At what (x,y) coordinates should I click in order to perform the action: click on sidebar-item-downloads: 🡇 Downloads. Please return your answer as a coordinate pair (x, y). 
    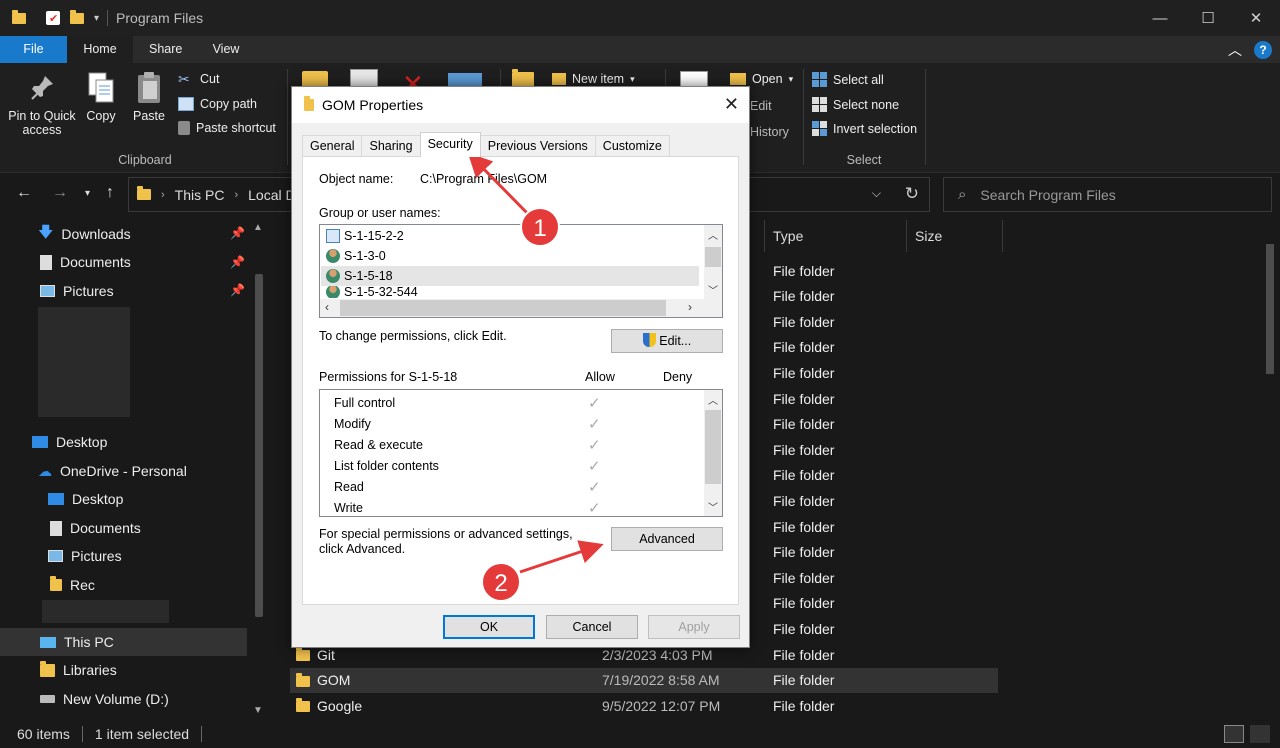
    Looking at the image, I should click on (65, 234).